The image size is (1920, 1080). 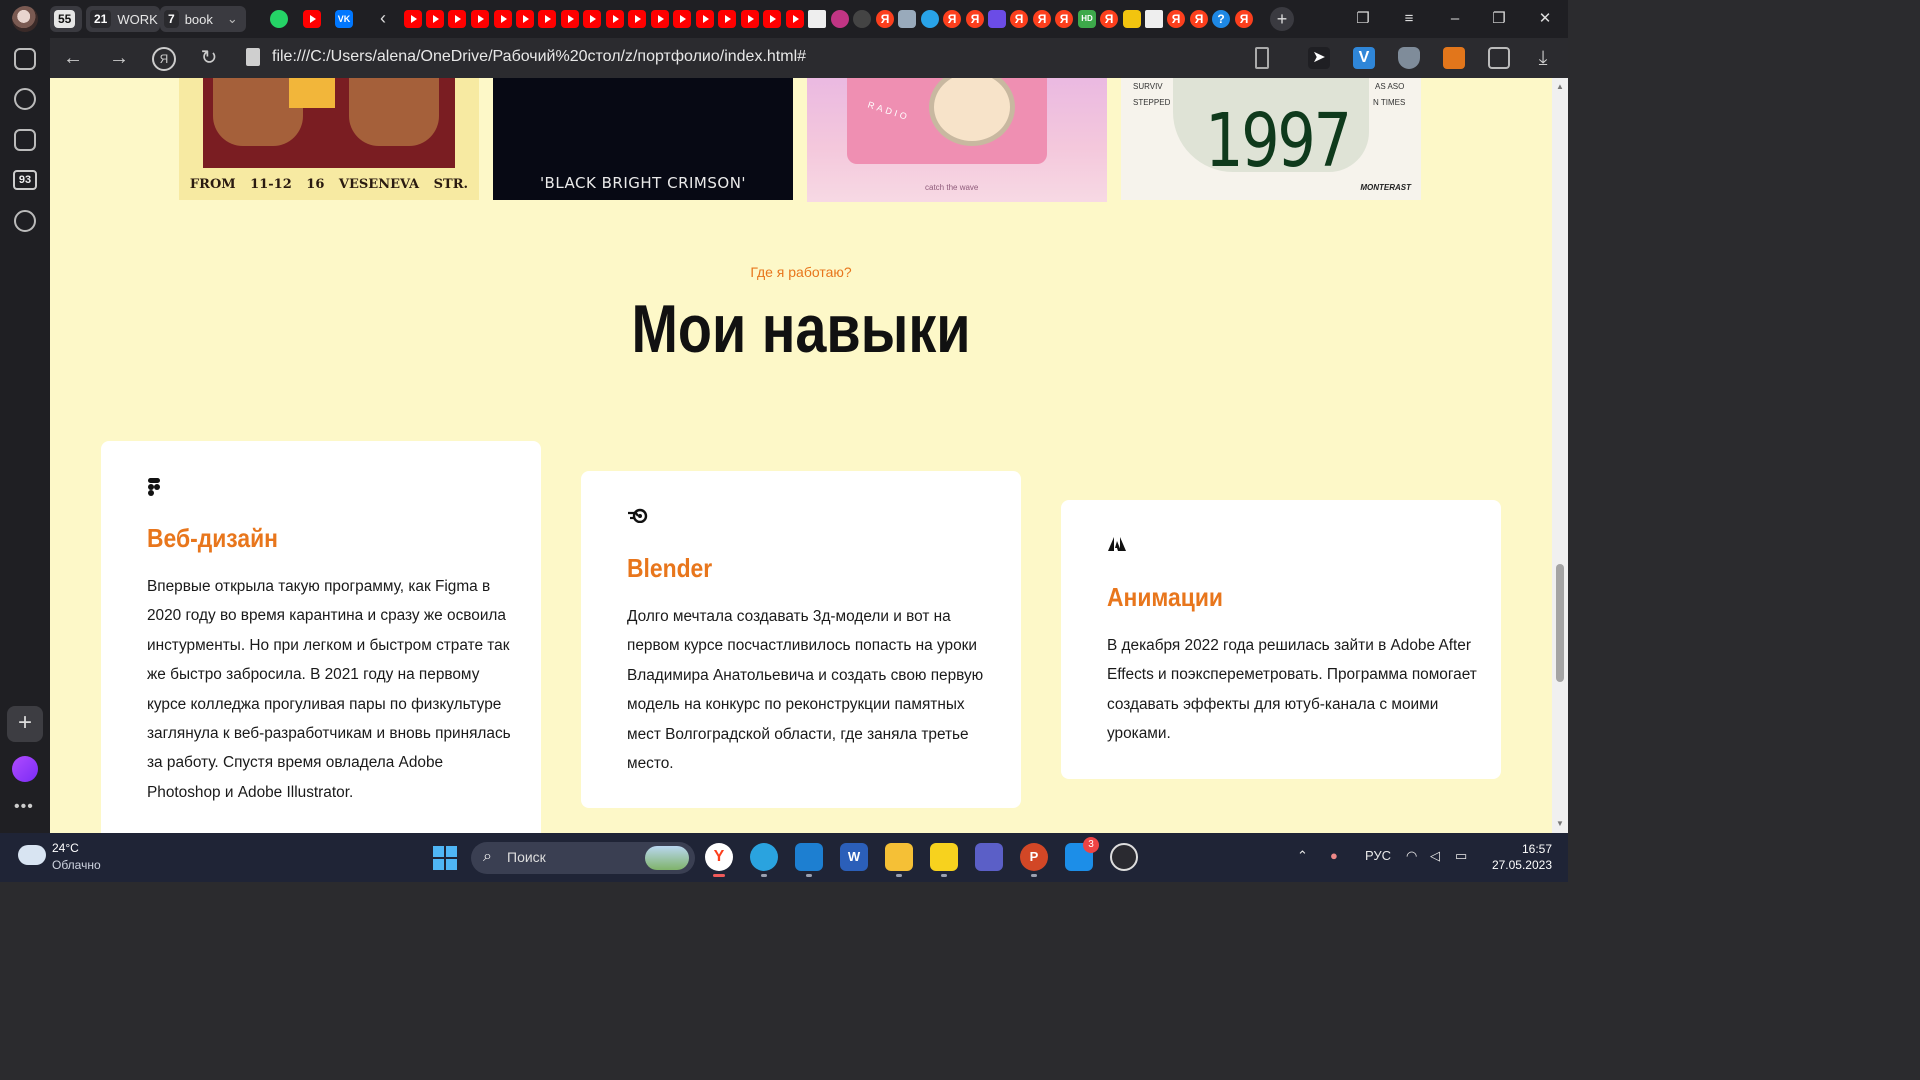 I want to click on yandex-browser-app: Y, so click(x=719, y=860).